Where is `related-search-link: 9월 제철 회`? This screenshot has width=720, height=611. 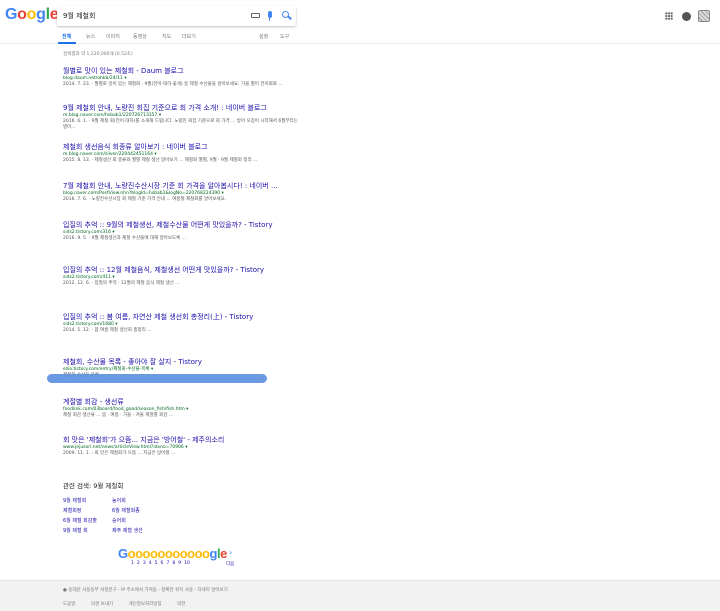 related-search-link: 9월 제철 회 is located at coordinates (75, 530).